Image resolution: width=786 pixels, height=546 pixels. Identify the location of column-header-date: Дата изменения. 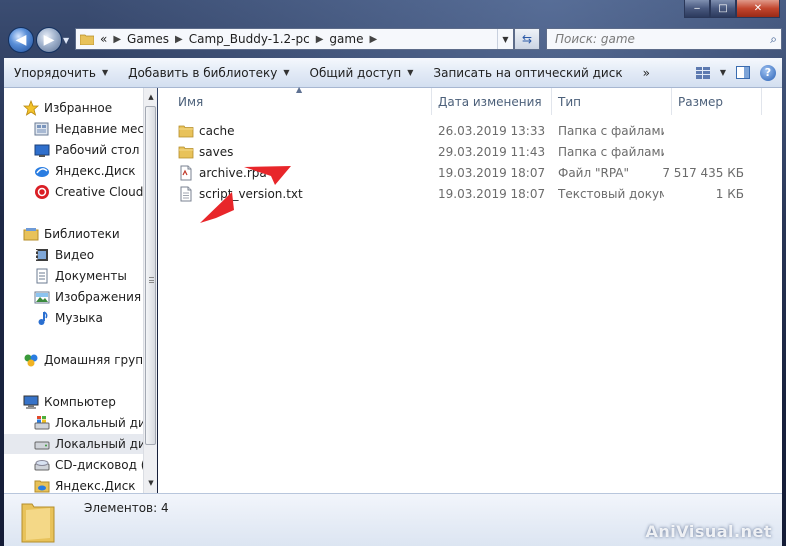
(492, 101).